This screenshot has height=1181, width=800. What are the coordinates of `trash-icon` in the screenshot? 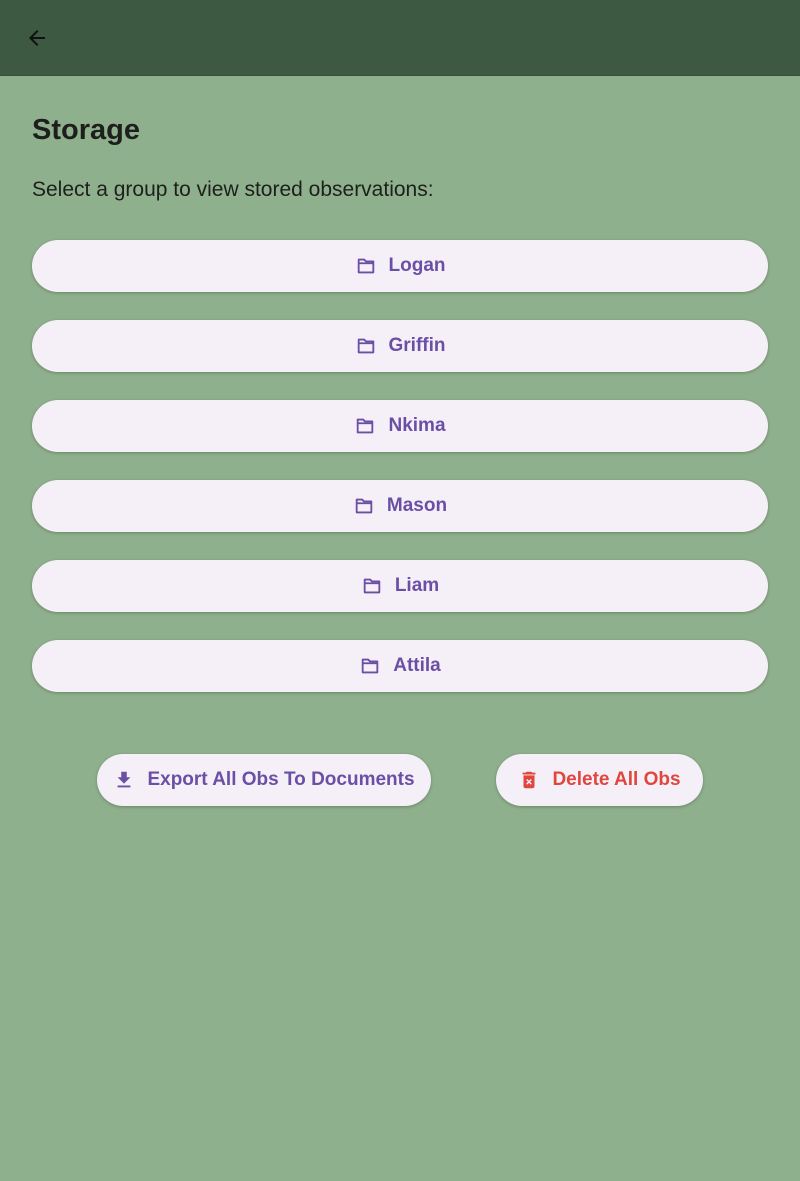 It's located at (529, 780).